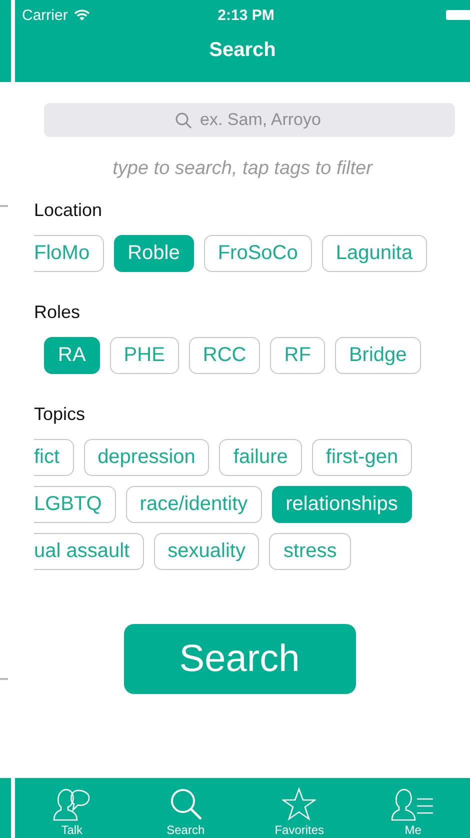 The image size is (470, 838). Describe the element at coordinates (224, 355) in the screenshot. I see `tag-chip: RCC` at that location.